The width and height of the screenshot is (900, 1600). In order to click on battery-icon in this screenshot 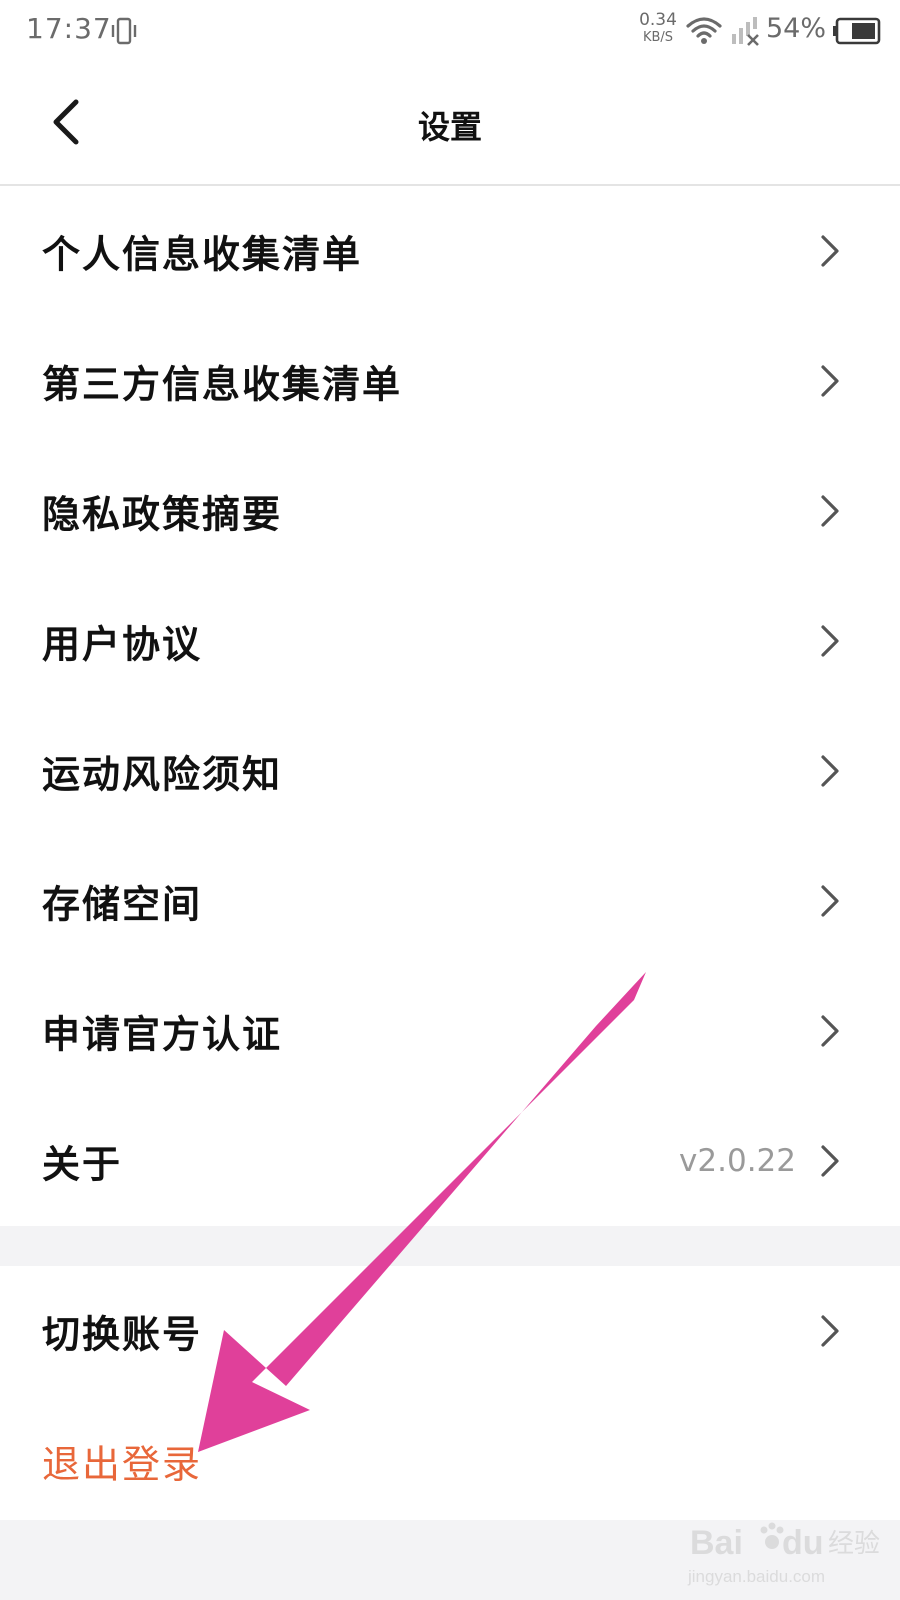, I will do `click(857, 31)`.